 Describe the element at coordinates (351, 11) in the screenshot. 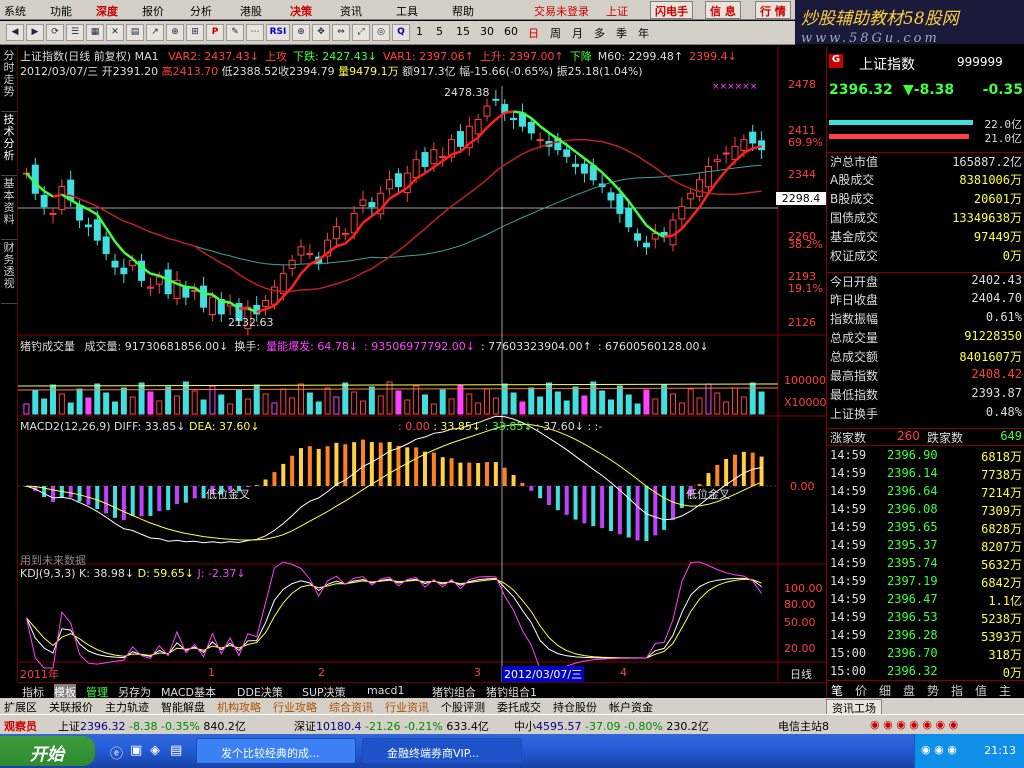

I see `menu-item: 资讯` at that location.